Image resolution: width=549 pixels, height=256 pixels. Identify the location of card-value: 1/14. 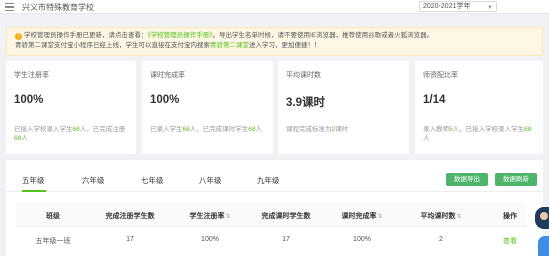
(434, 100).